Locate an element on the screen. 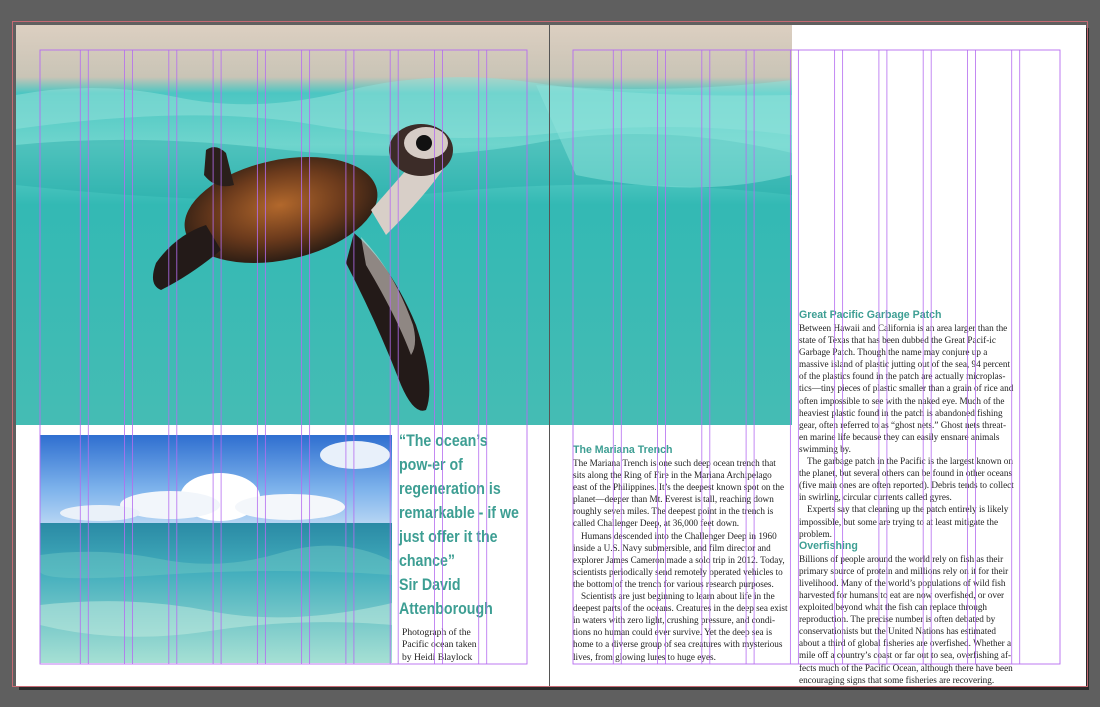  garbage-patch-heading: Great Pacific Garbage Patch is located at coordinates (870, 315).